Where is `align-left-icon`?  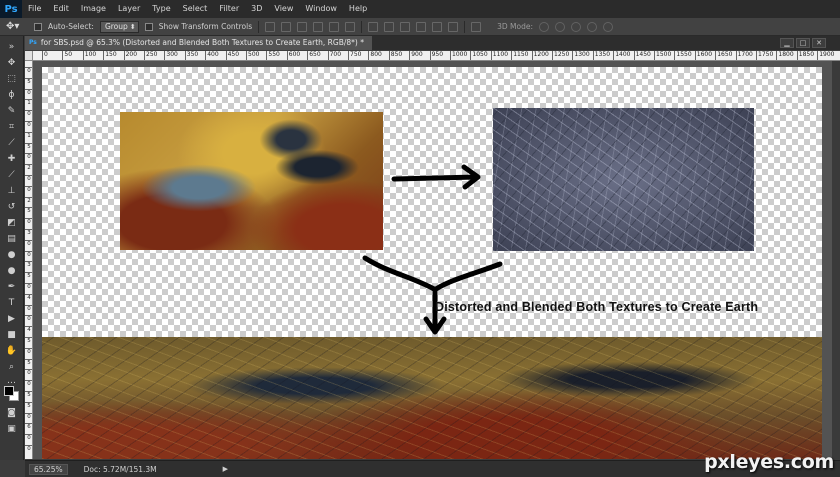
align-left-icon is located at coordinates (318, 26).